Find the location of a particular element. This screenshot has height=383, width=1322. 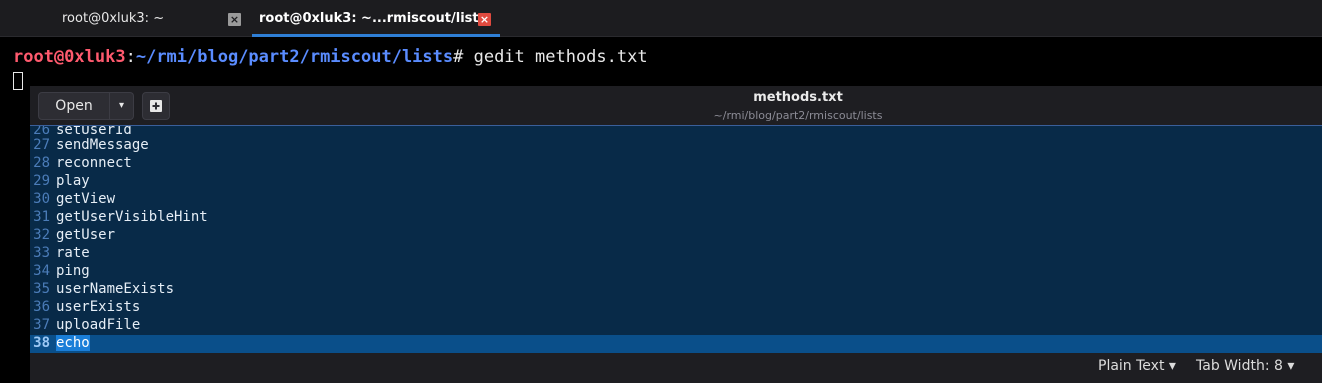

editor-line: 28 reconnect is located at coordinates (676, 164).